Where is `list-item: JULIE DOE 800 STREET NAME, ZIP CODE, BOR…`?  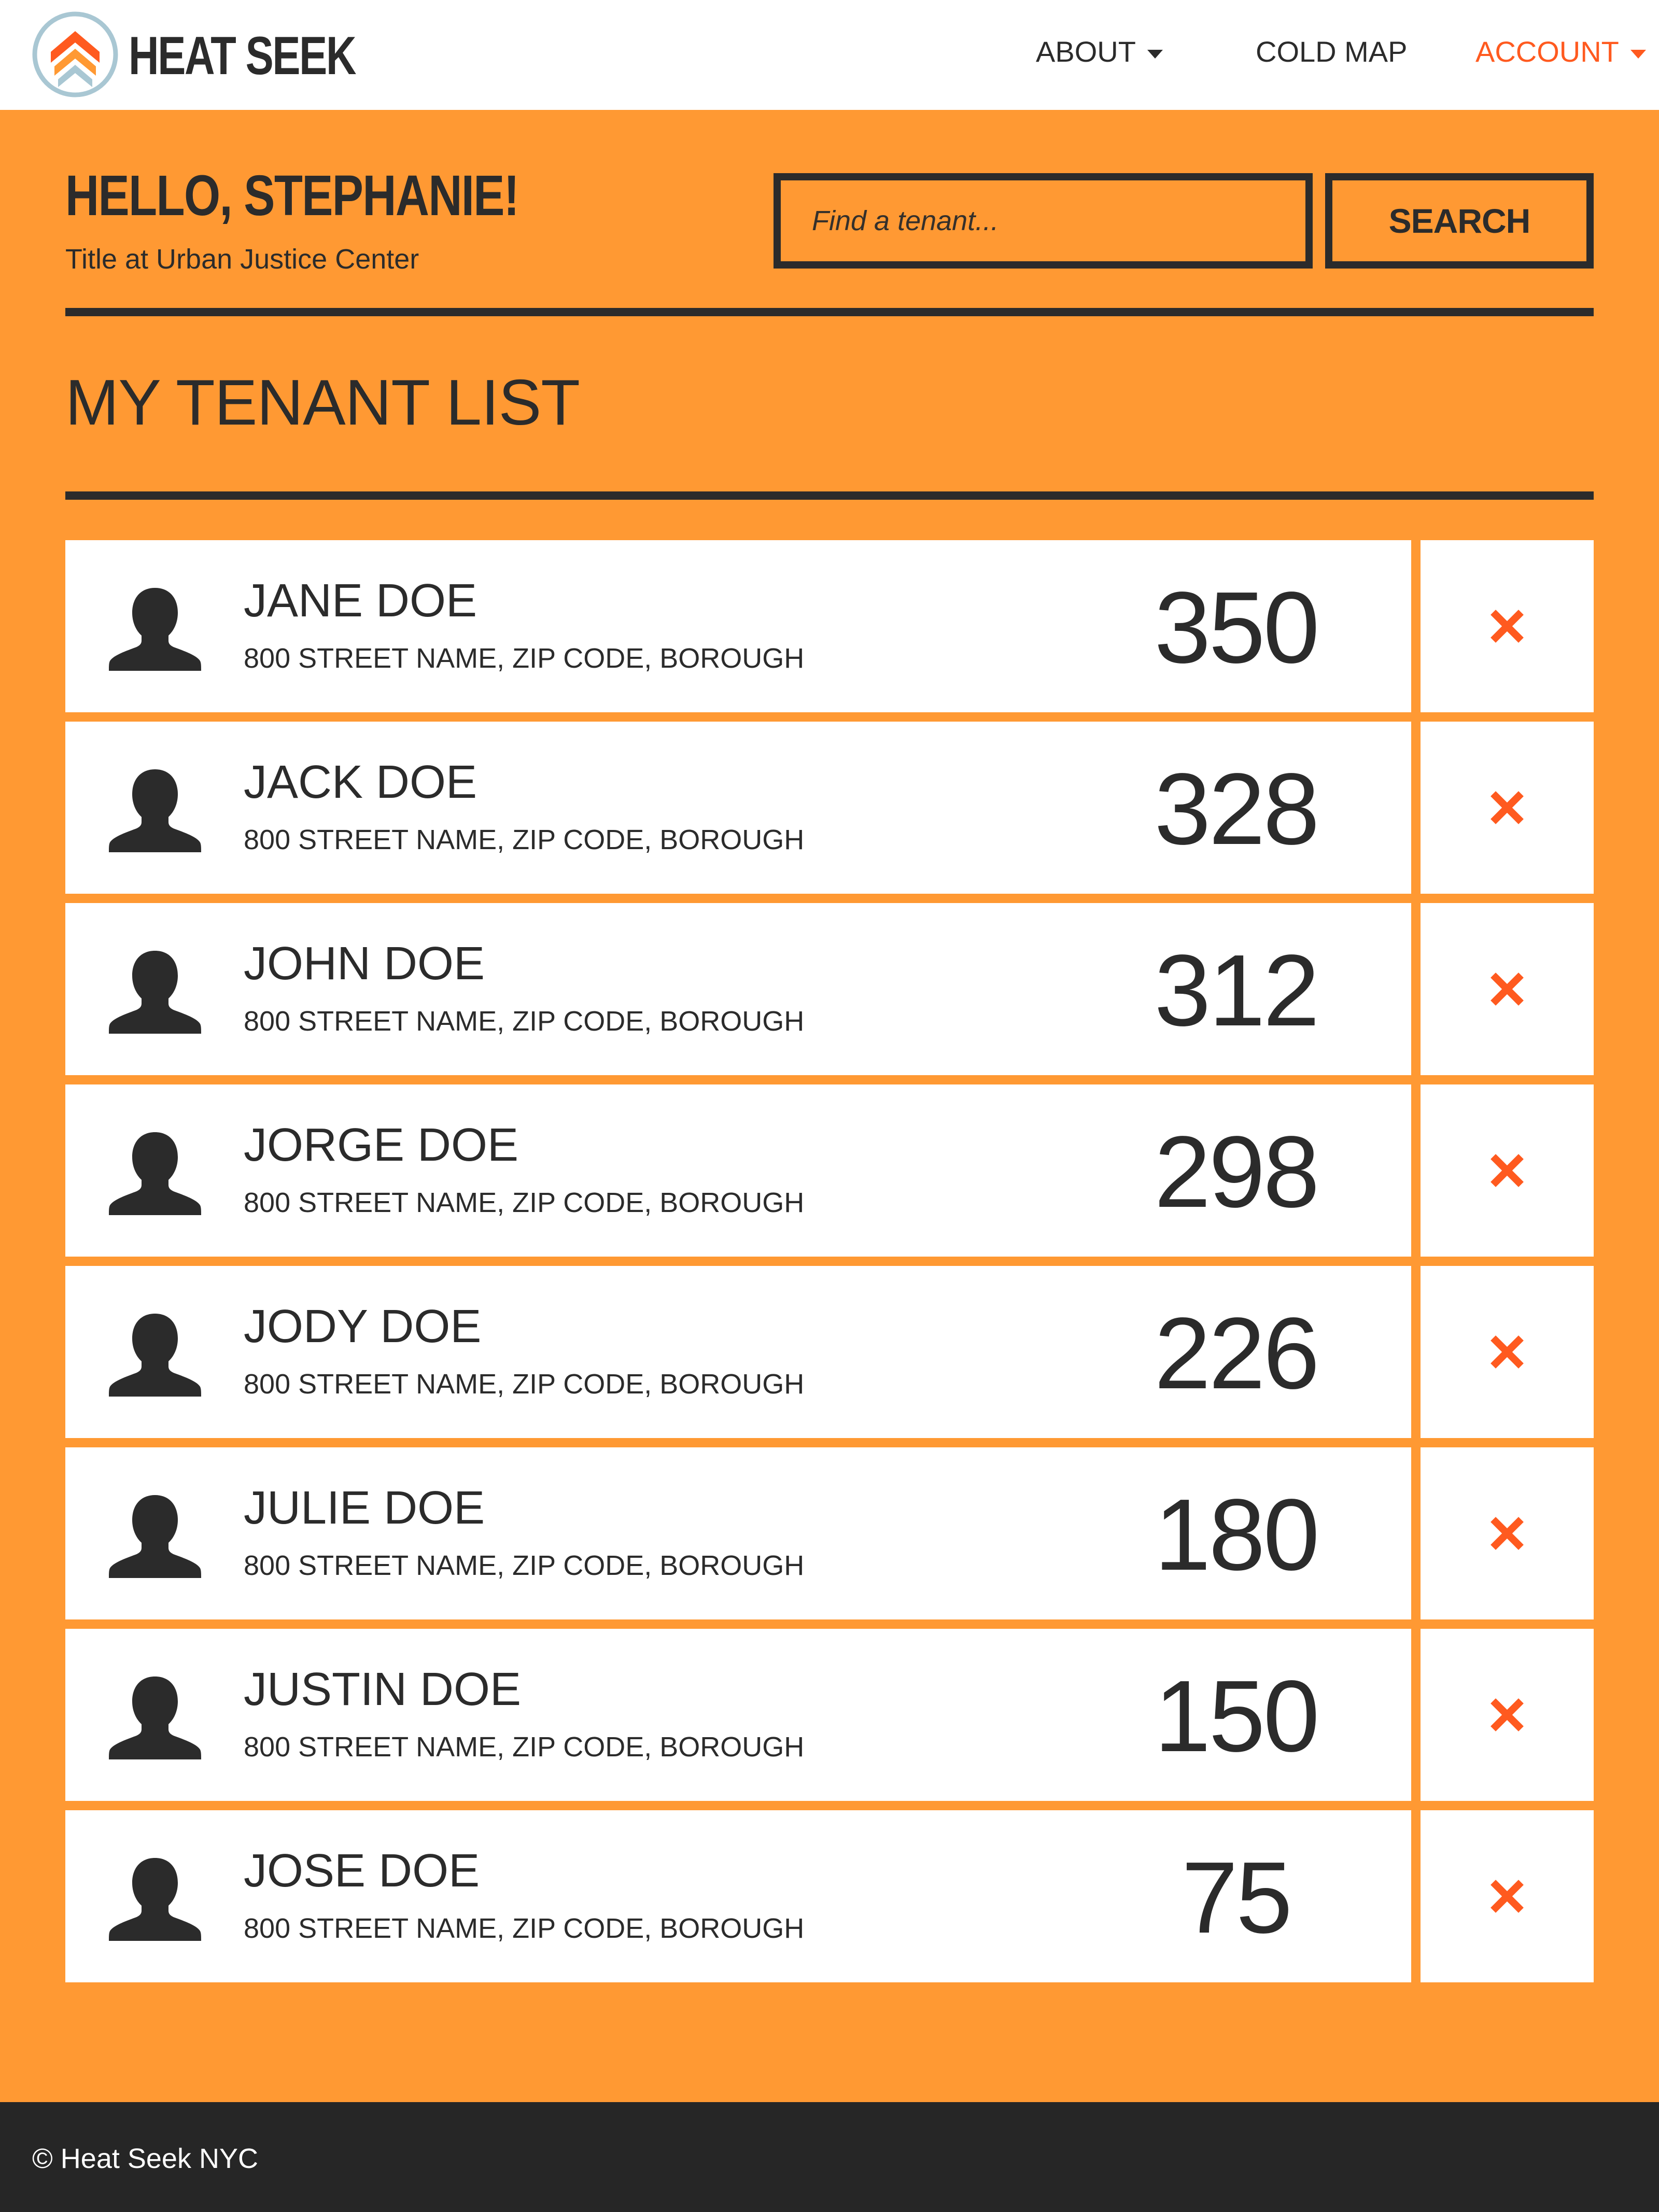 list-item: JULIE DOE 800 STREET NAME, ZIP CODE, BOR… is located at coordinates (829, 1533).